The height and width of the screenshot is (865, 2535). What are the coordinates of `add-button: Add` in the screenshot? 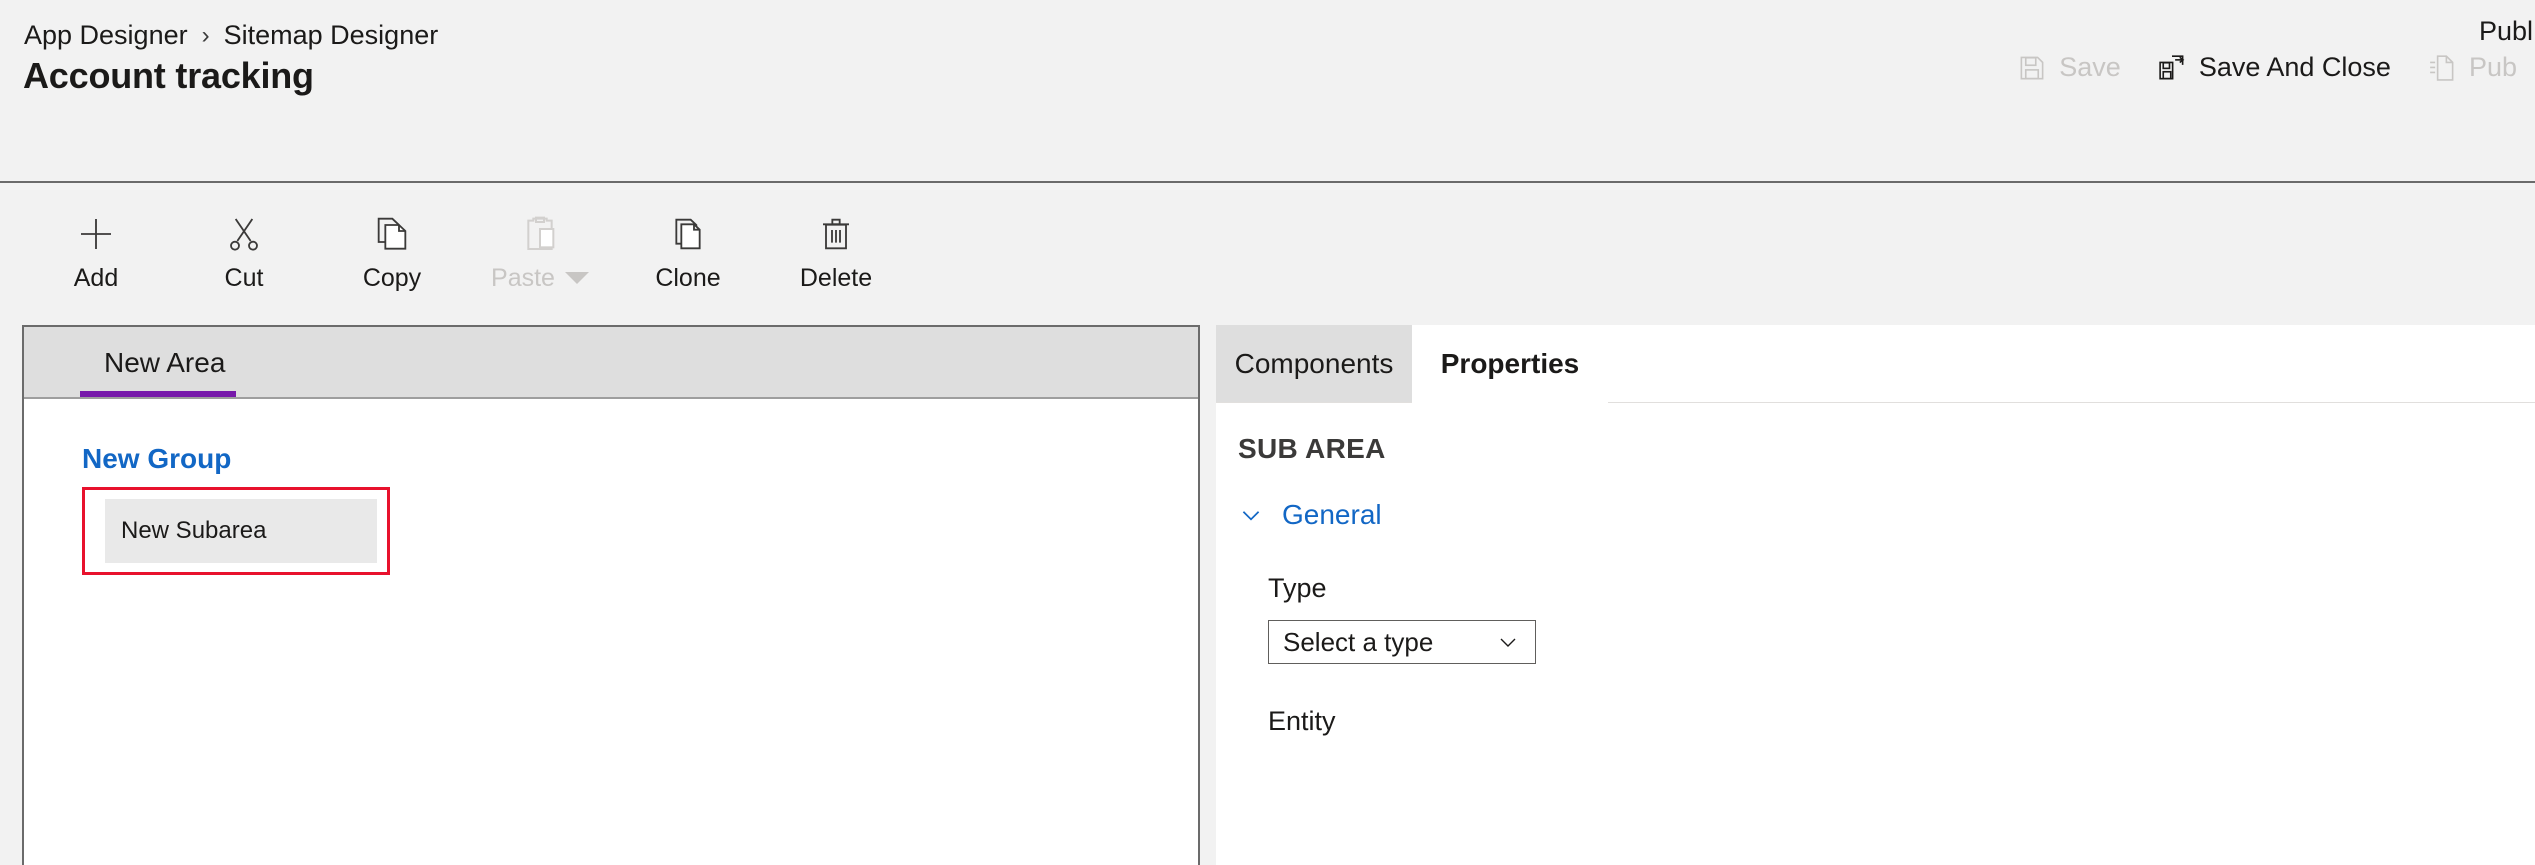 It's located at (96, 253).